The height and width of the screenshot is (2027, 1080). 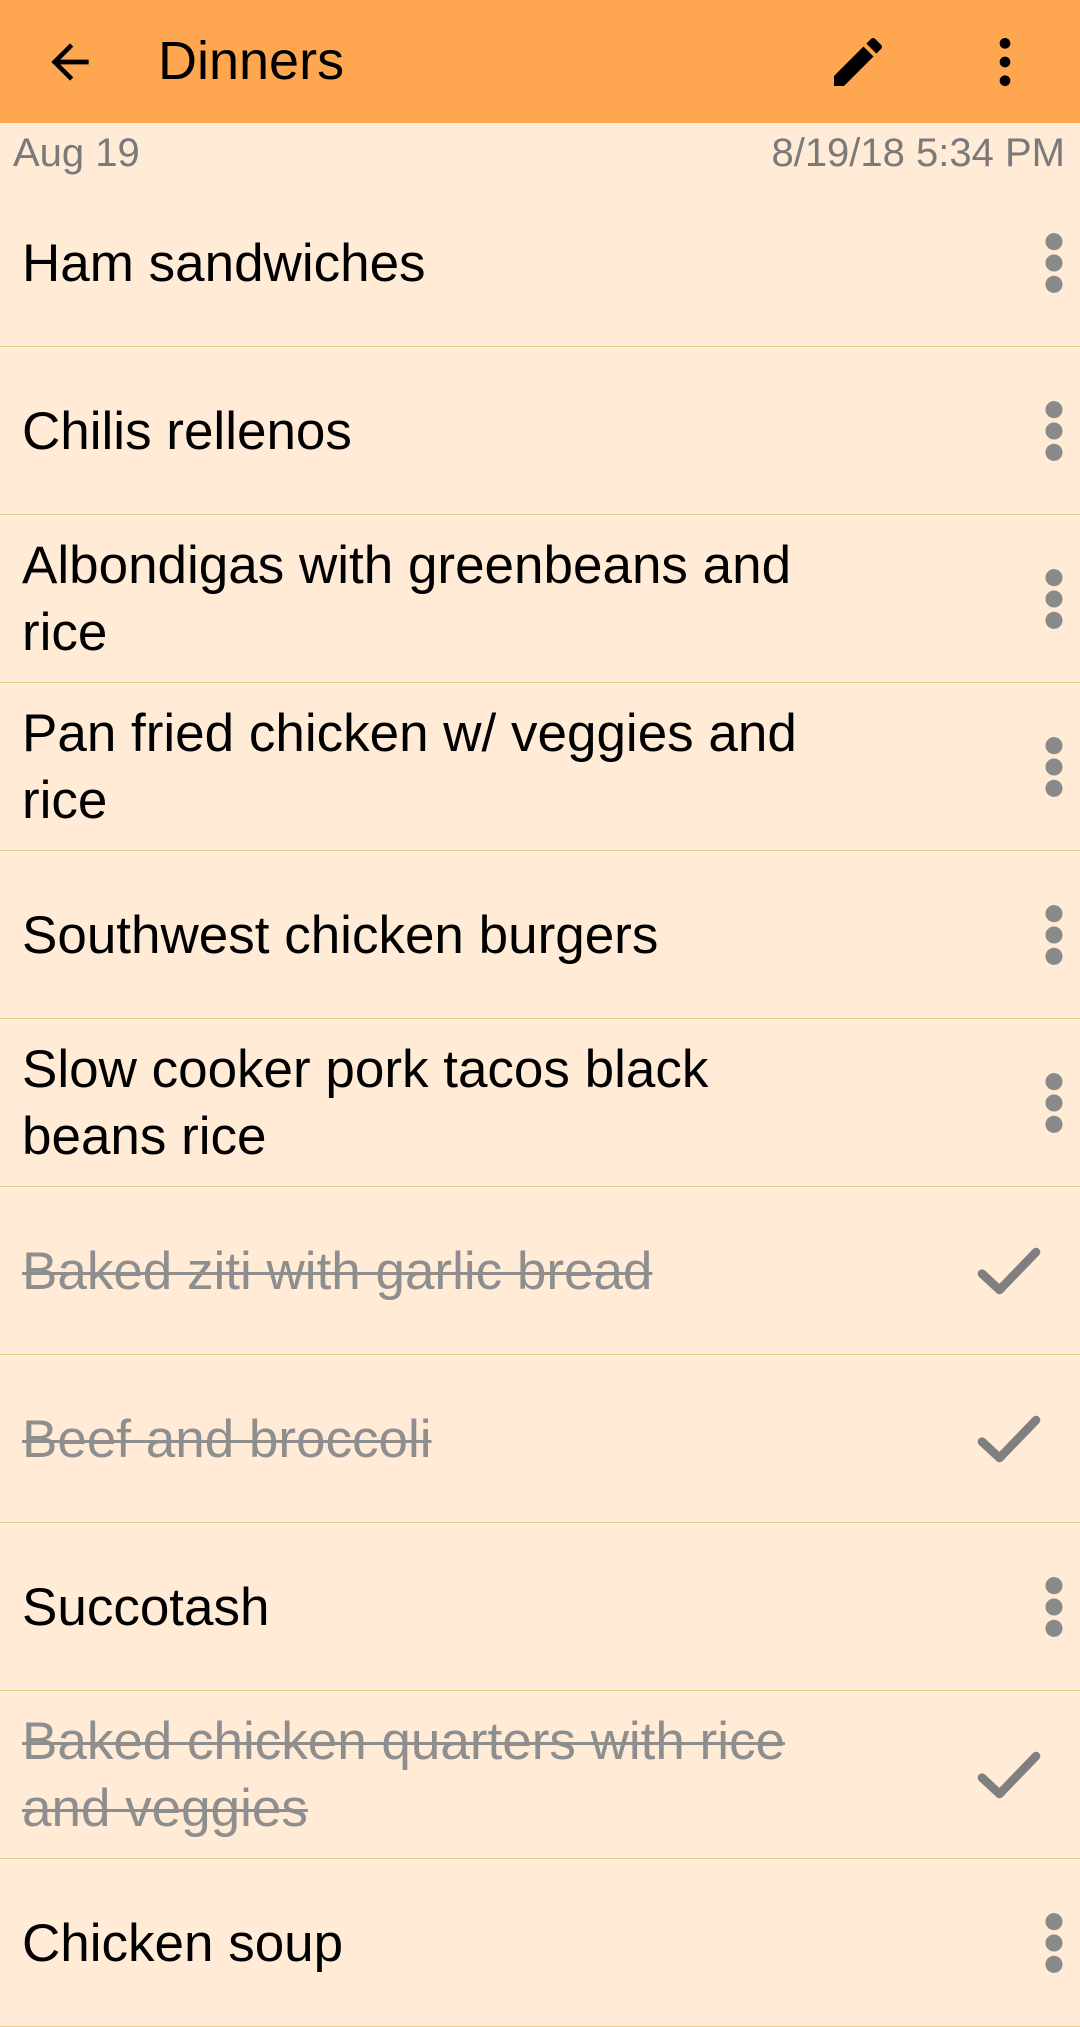 I want to click on back-button, so click(x=70, y=62).